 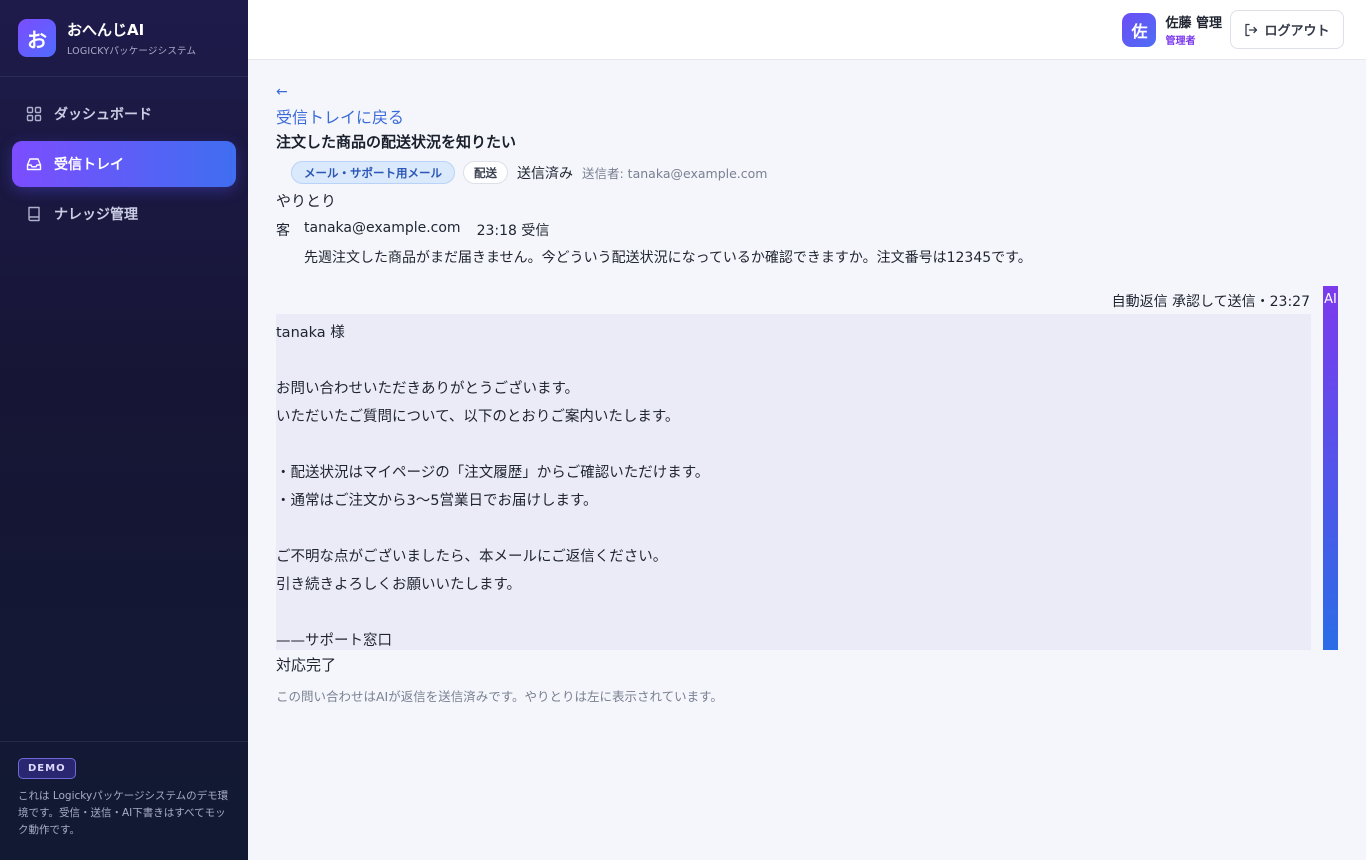 What do you see at coordinates (283, 231) in the screenshot?
I see `message-sender-type: 客` at bounding box center [283, 231].